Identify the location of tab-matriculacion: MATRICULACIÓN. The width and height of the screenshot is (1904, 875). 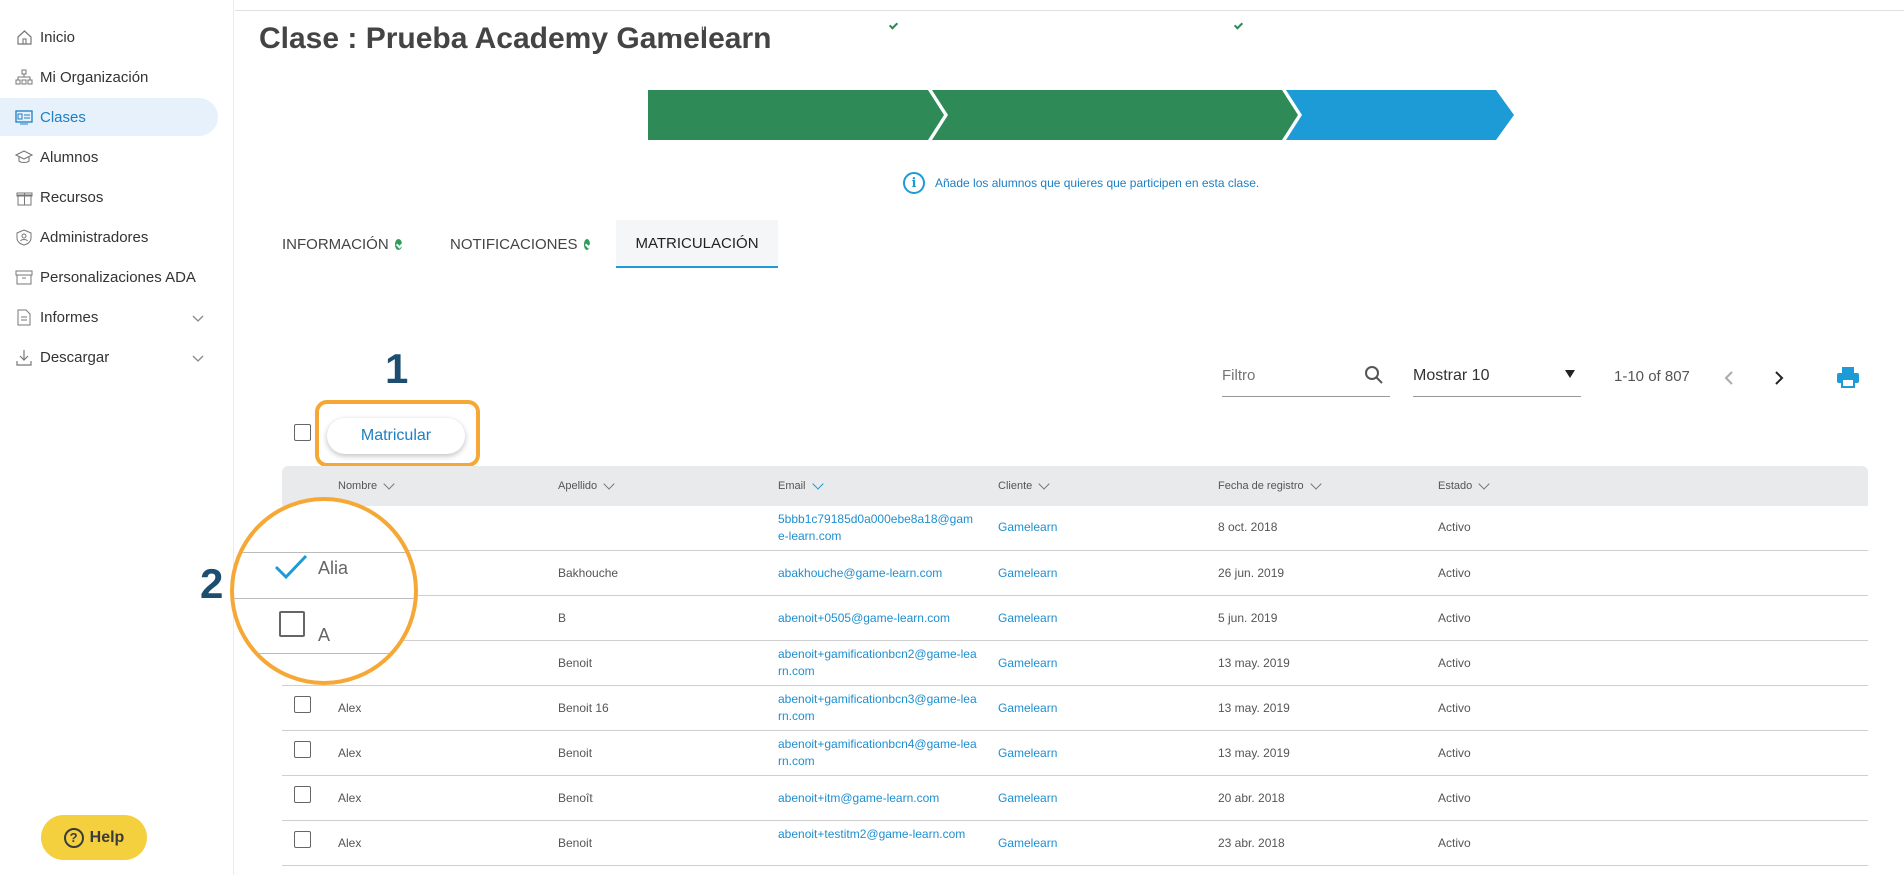
(697, 244).